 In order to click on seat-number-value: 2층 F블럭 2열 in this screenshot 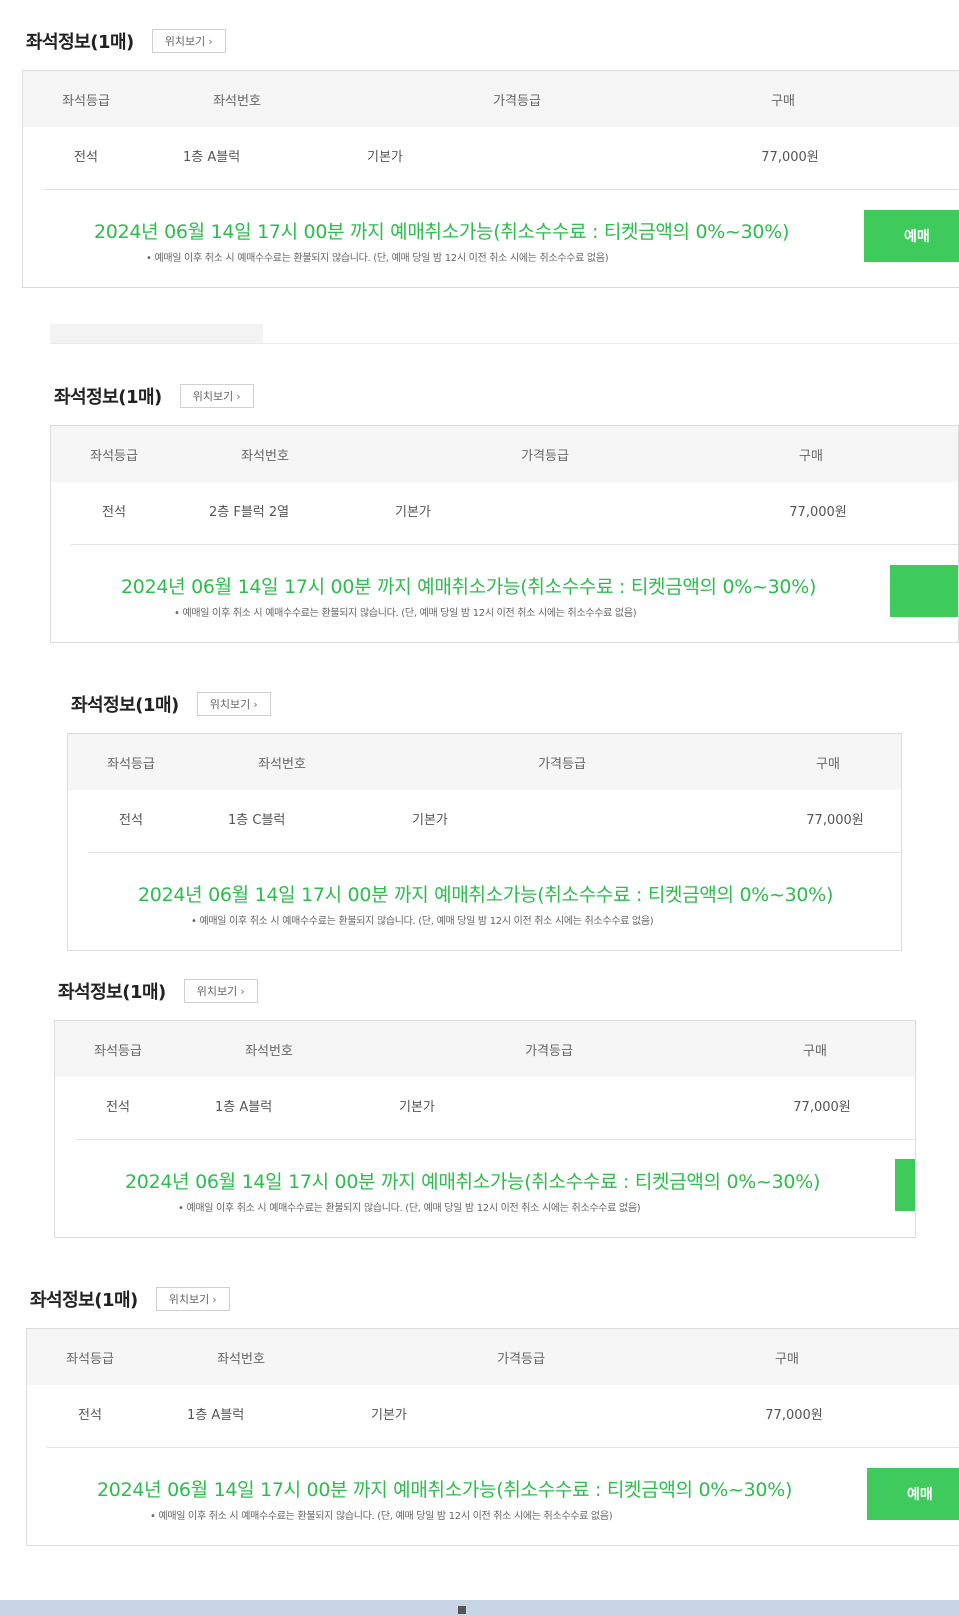, I will do `click(249, 512)`.